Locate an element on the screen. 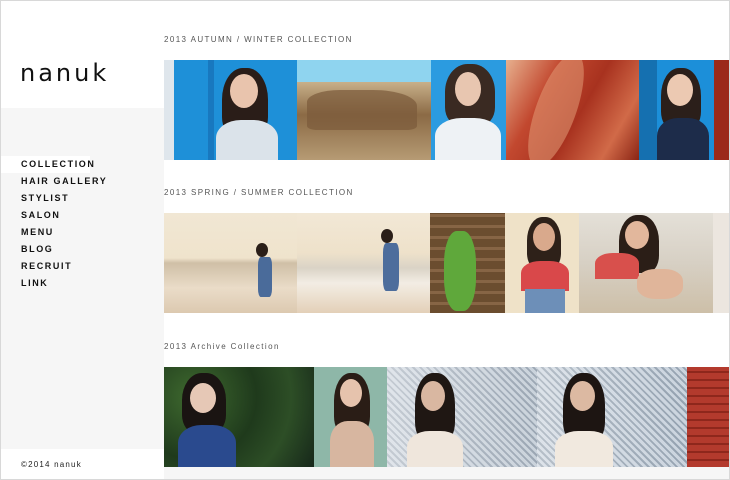 This screenshot has height=480, width=730. section-header: 2013 SPRING / SUMMER COLLECTION is located at coordinates (446, 186).